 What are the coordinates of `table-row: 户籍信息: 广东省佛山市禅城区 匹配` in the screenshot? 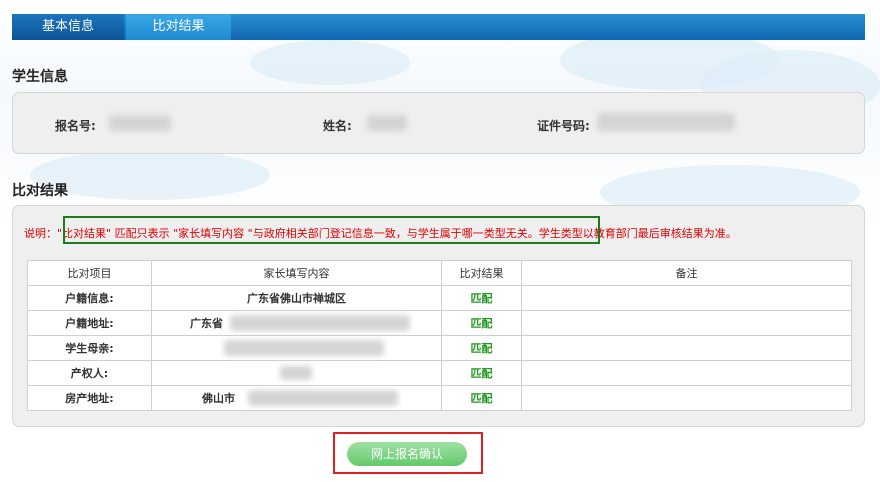 It's located at (439, 298).